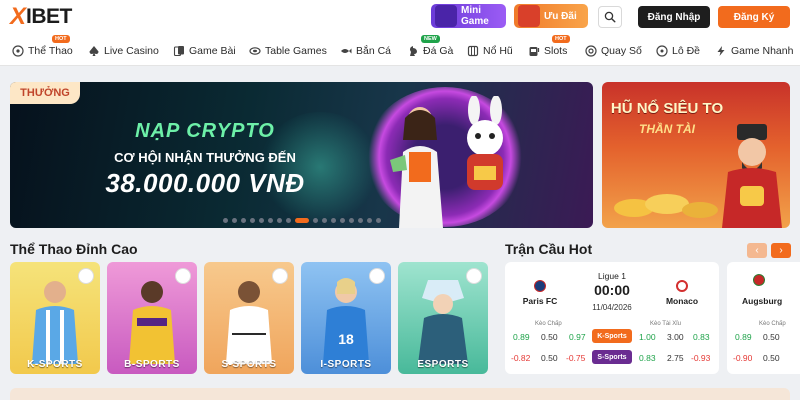  I want to click on sport-card-label: B-SPORTS, so click(152, 364).